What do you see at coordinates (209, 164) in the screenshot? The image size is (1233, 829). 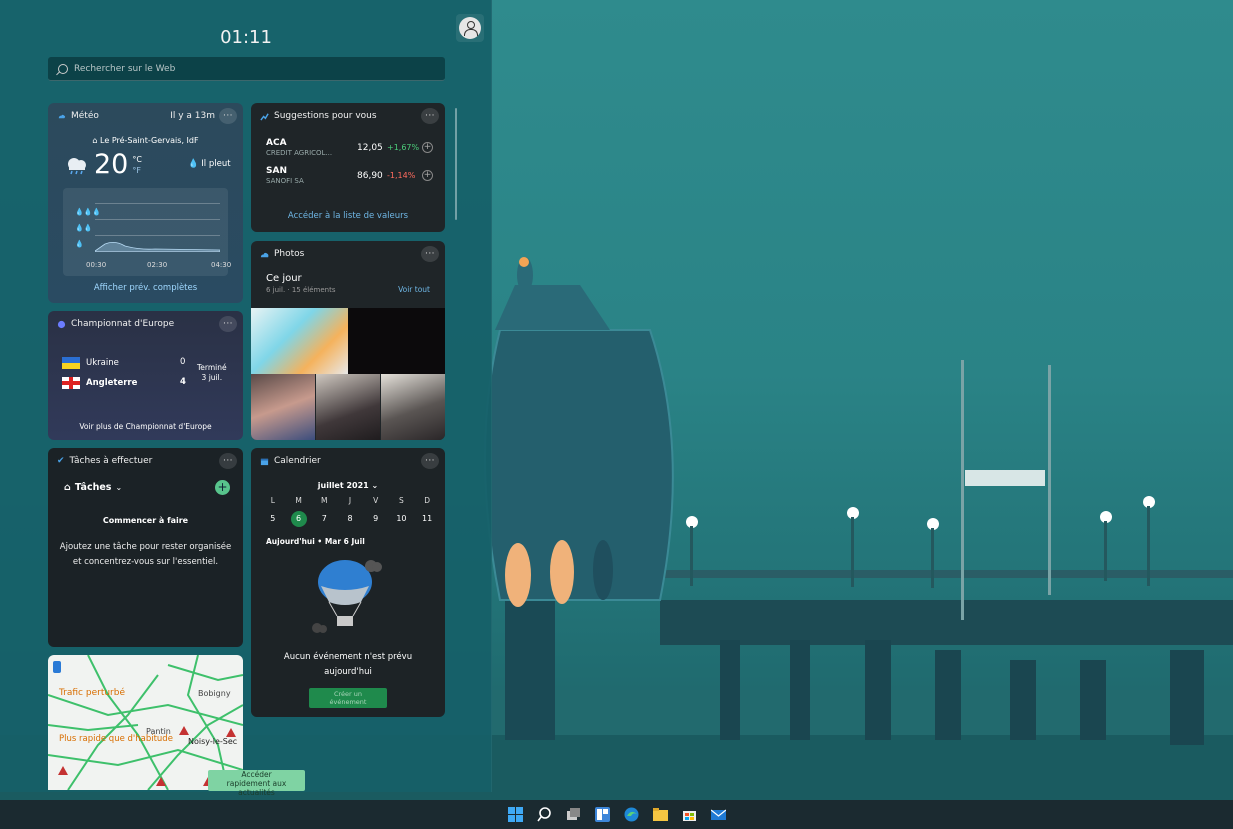 I see `weather-condition: 💧 Il pleut` at bounding box center [209, 164].